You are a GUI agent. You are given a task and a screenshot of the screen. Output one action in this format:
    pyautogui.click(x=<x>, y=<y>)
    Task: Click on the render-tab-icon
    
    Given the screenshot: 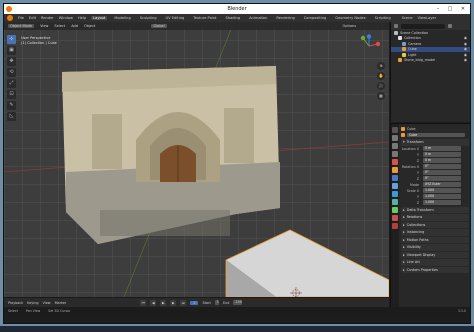 What is the action you would take?
    pyautogui.click(x=395, y=138)
    